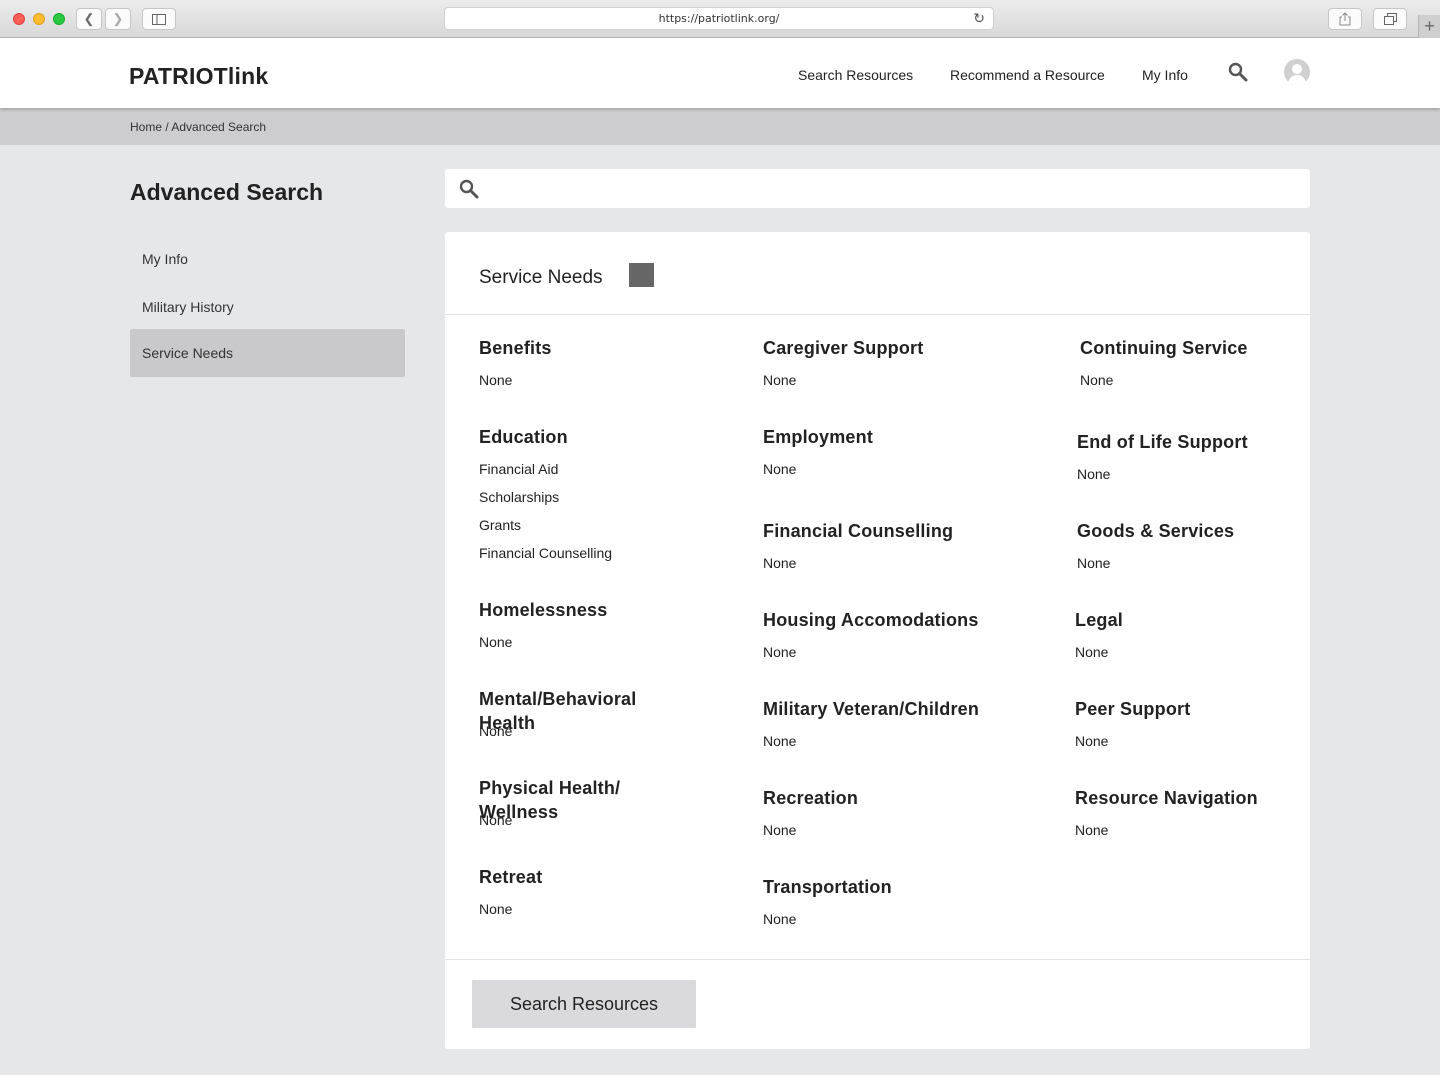  What do you see at coordinates (888, 362) in the screenshot?
I see `category-caregiver-support: Caregiver Support None` at bounding box center [888, 362].